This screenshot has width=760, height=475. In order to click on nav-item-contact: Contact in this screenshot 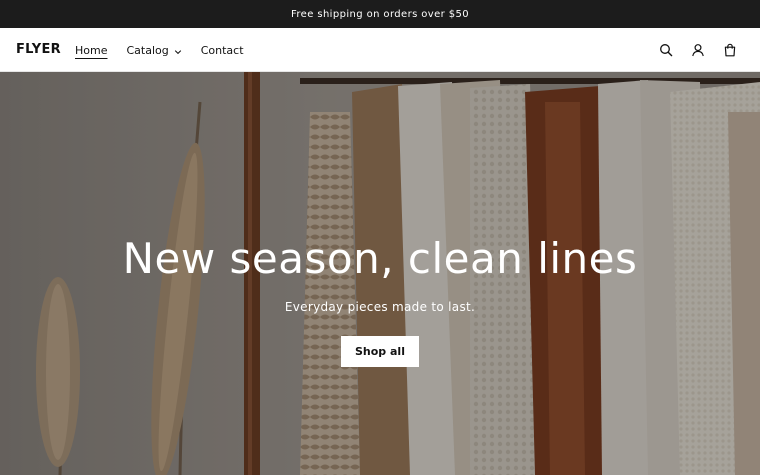, I will do `click(222, 50)`.